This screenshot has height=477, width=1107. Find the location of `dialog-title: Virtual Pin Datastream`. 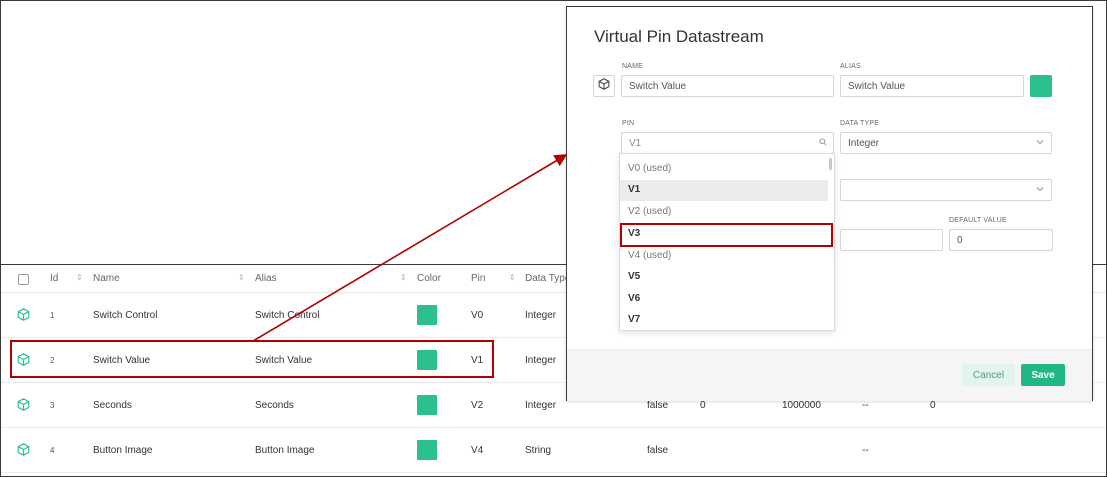

dialog-title: Virtual Pin Datastream is located at coordinates (679, 36).